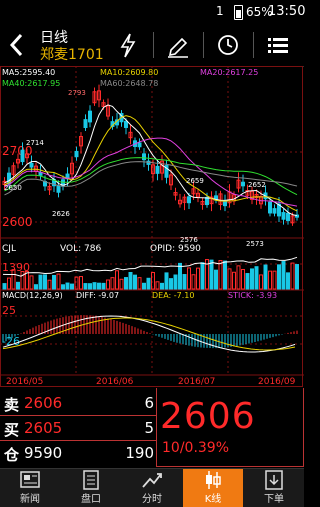  I want to click on date-tick-3: 2016/07, so click(196, 382).